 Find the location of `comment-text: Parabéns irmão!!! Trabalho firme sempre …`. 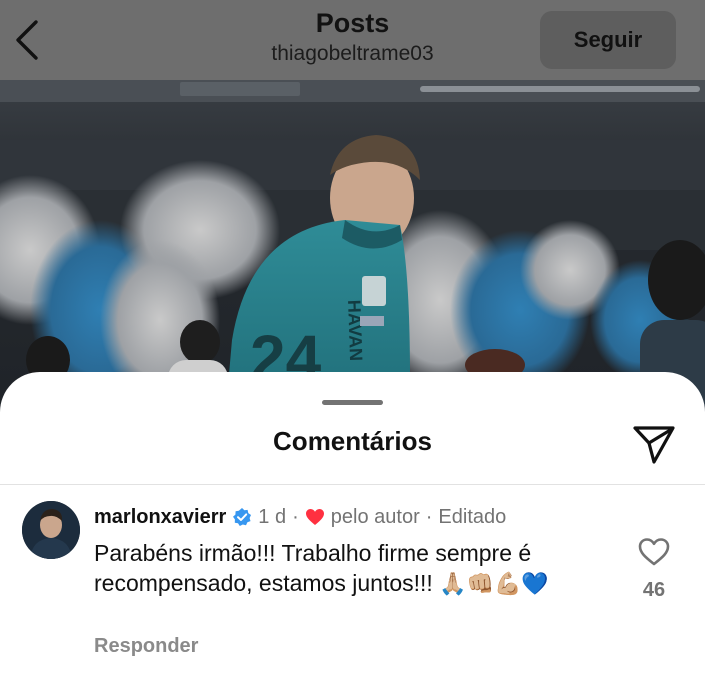

comment-text: Parabéns irmão!!! Trabalho firme sempre … is located at coordinates (354, 569).